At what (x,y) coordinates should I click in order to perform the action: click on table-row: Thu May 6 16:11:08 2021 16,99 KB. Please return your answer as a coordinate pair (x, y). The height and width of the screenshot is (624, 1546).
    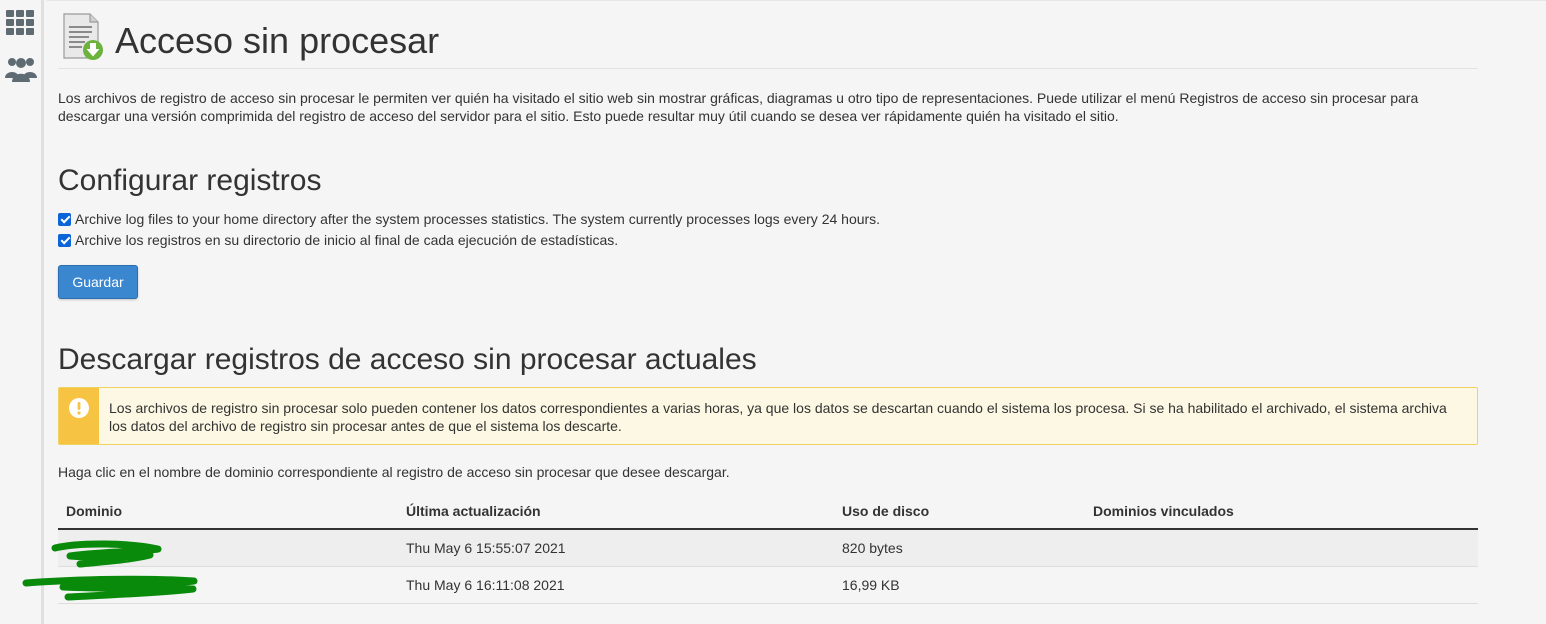
    Looking at the image, I should click on (768, 585).